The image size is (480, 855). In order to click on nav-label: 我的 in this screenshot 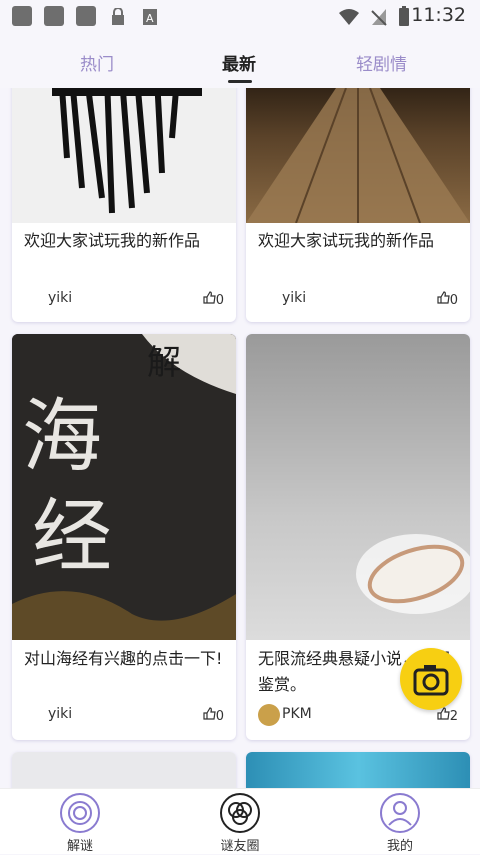, I will do `click(399, 846)`.